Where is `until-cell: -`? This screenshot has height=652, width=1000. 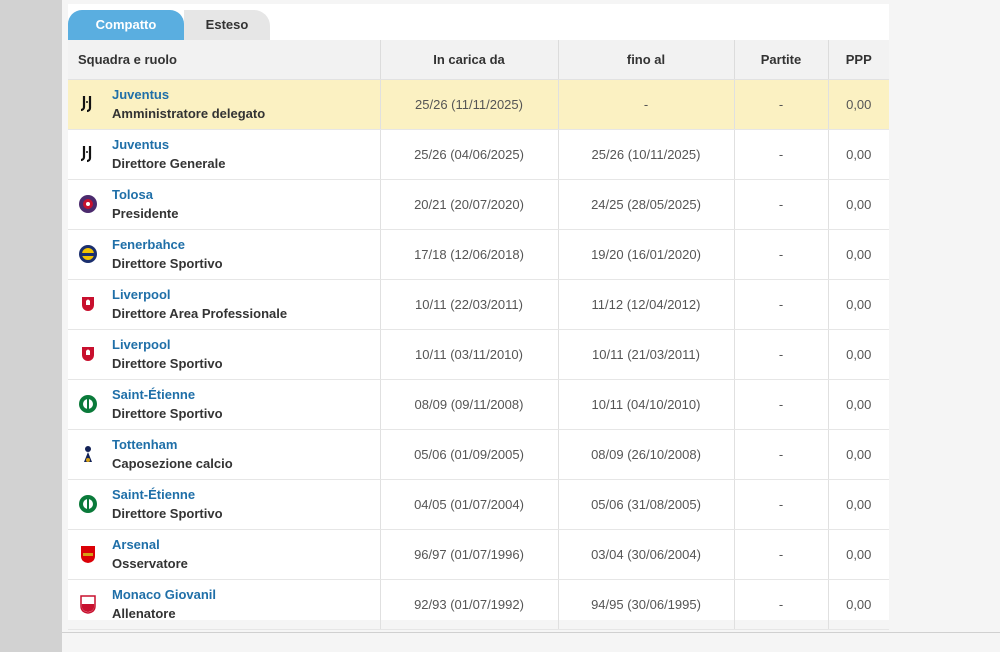
until-cell: - is located at coordinates (645, 104).